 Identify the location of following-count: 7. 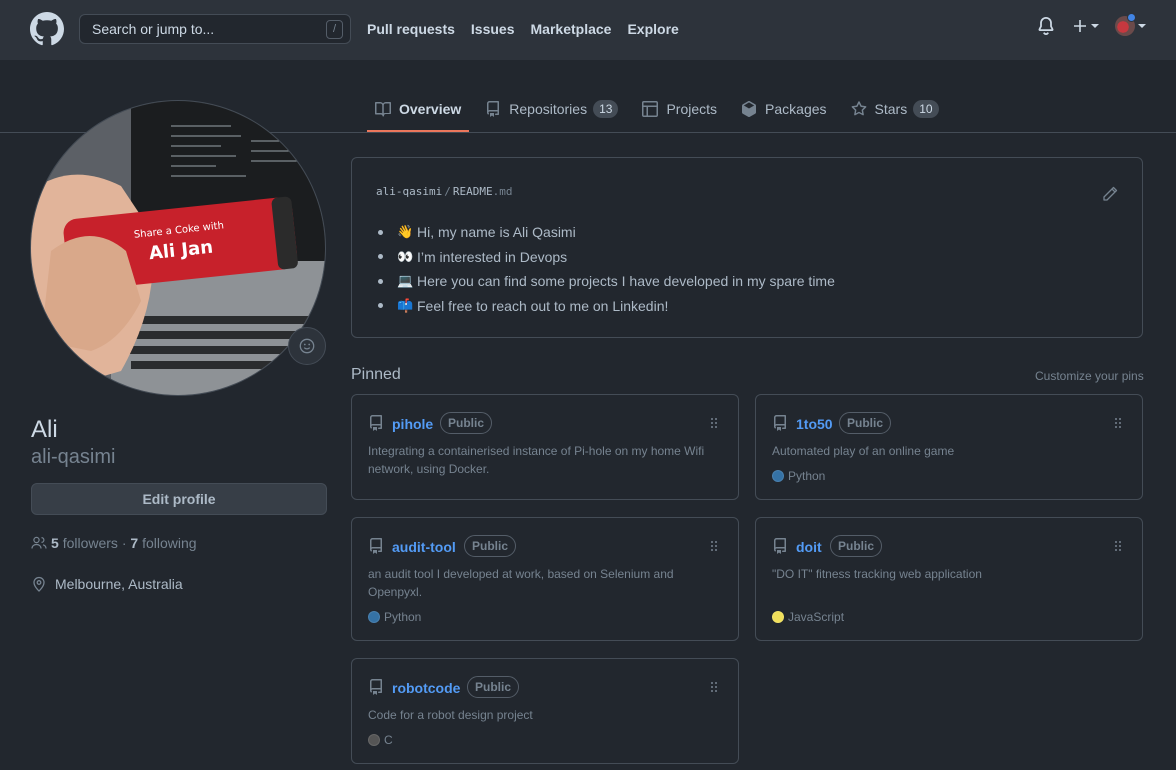
(134, 543).